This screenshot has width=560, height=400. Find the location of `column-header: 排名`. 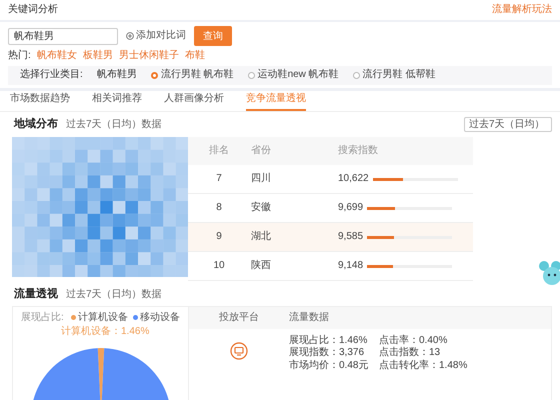

column-header: 排名 is located at coordinates (219, 150).